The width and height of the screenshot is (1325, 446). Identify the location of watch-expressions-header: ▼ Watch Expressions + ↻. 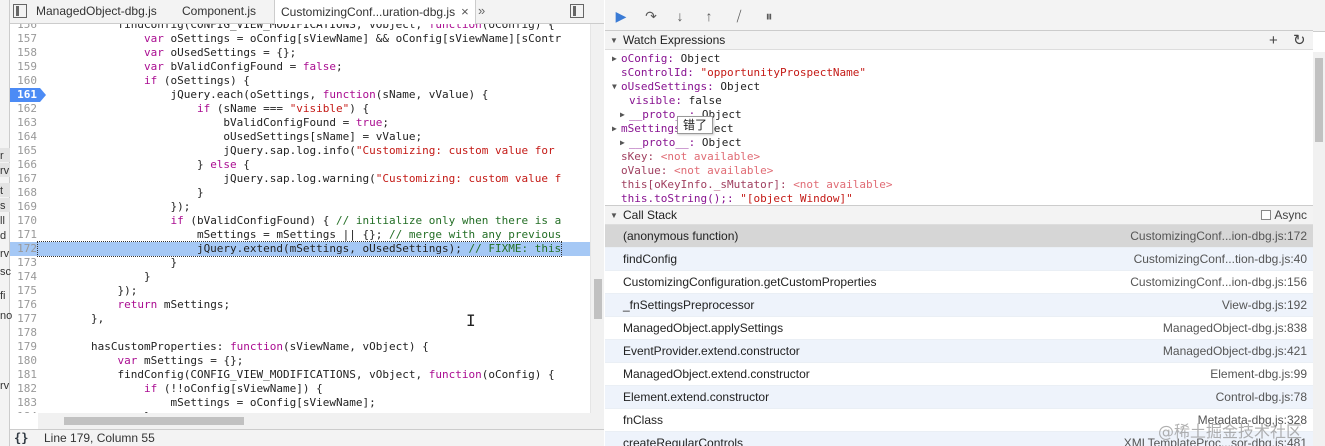
(959, 40).